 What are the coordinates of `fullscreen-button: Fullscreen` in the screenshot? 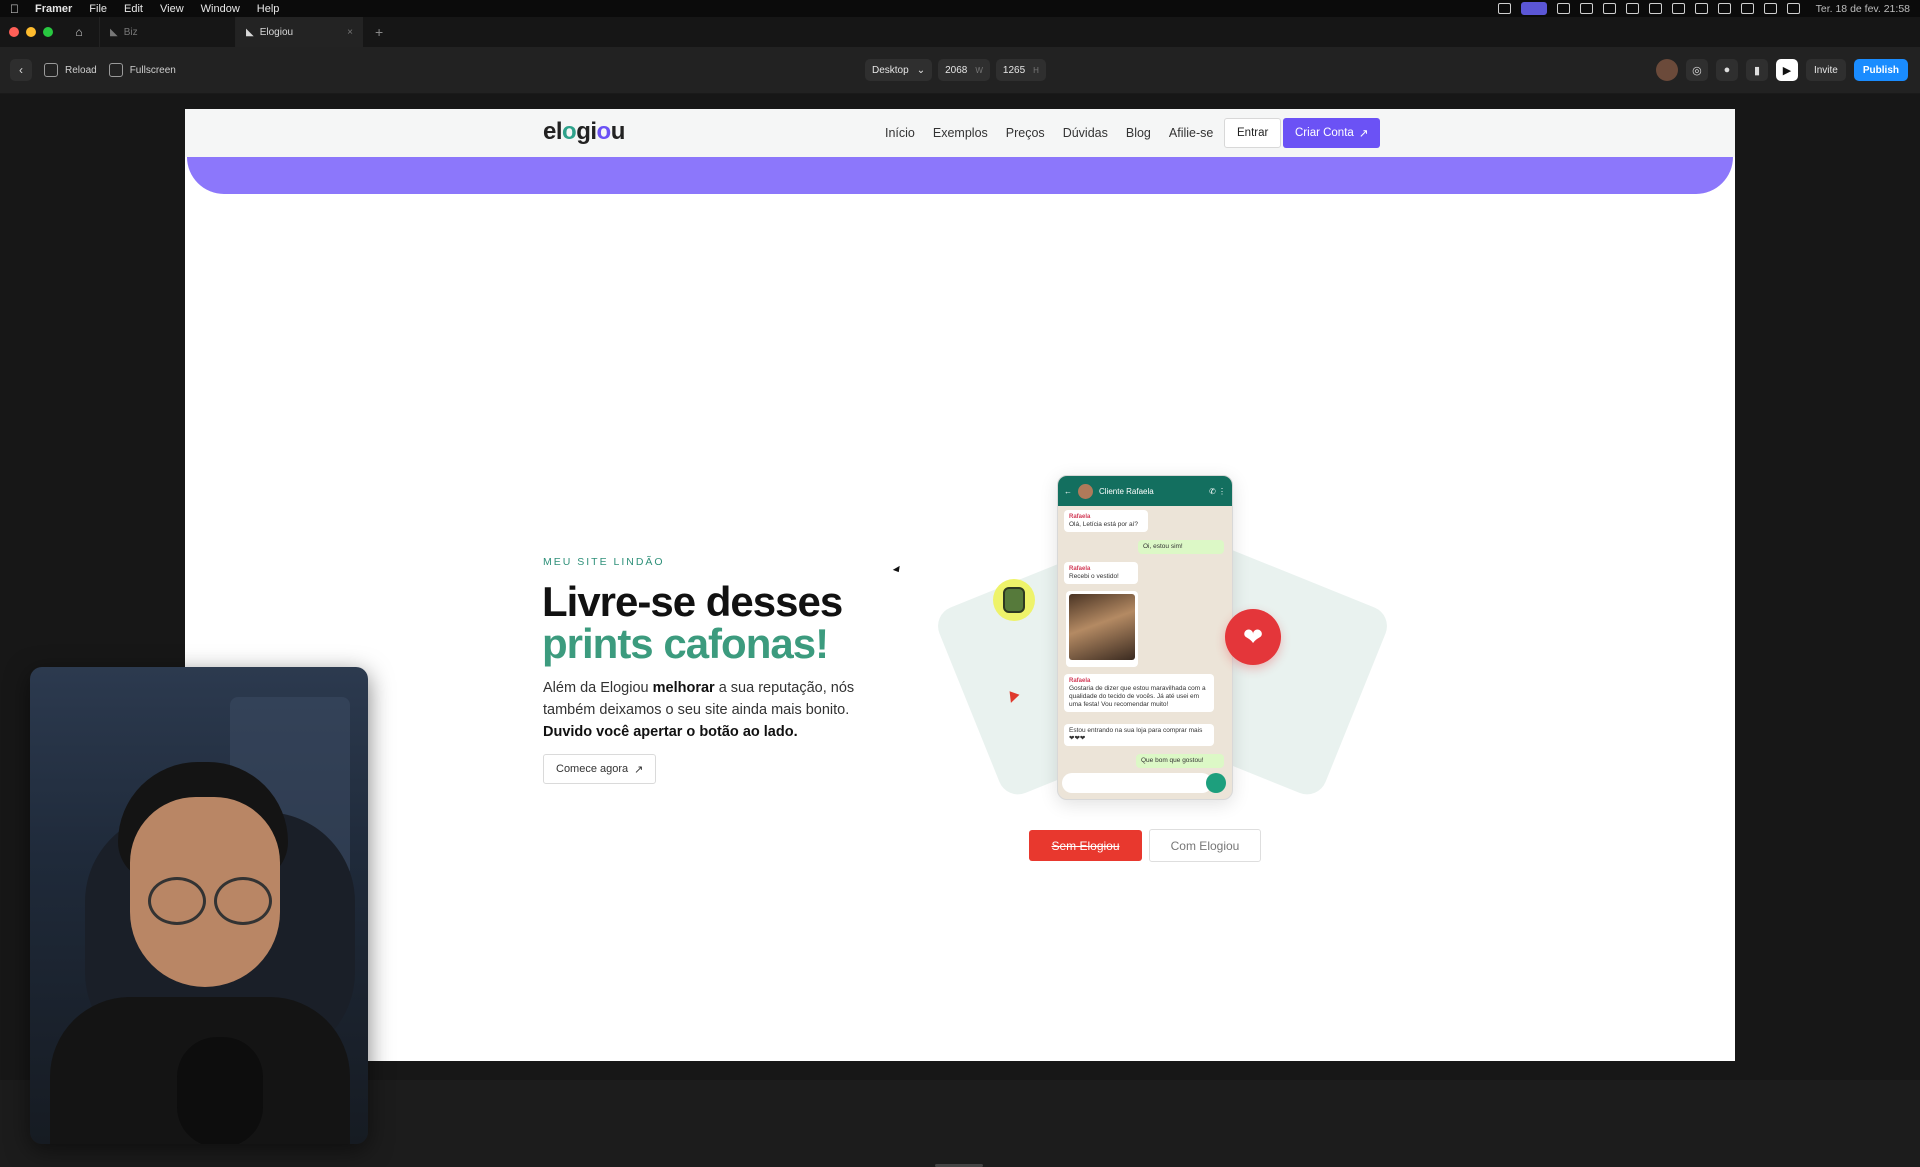 It's located at (142, 70).